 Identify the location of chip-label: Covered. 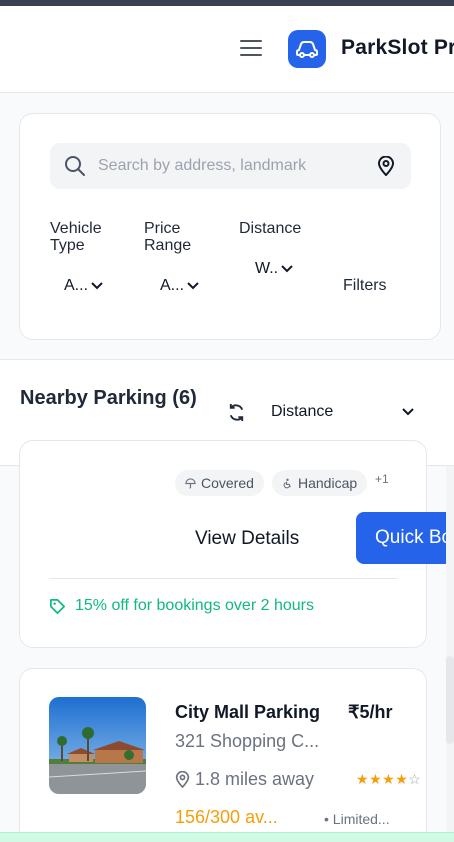
(227, 483).